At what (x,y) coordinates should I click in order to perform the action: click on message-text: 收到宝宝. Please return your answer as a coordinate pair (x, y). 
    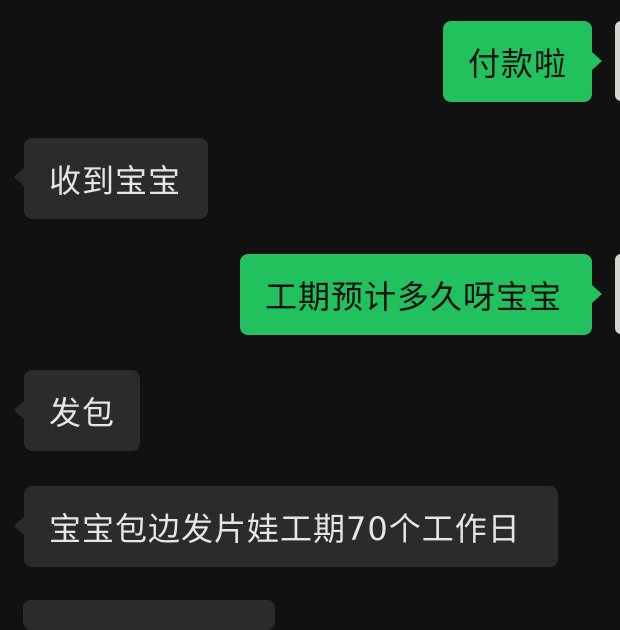
    Looking at the image, I should click on (115, 180).